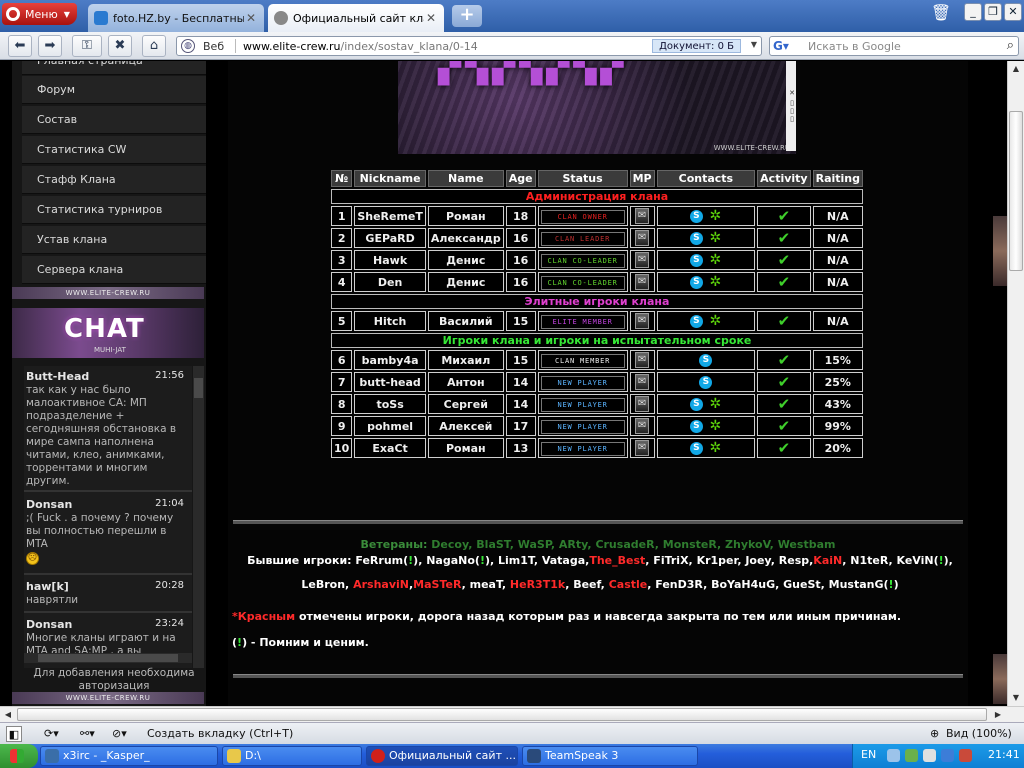  I want to click on close-window-button: ✕, so click(1013, 12).